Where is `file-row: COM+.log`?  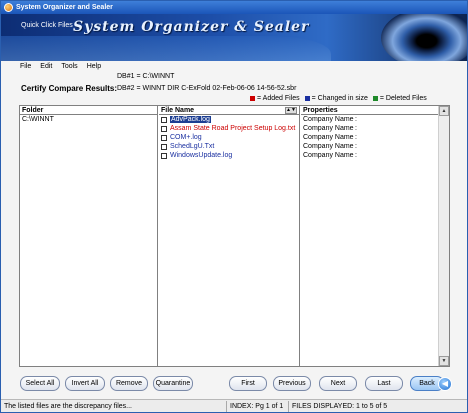 file-row: COM+.log is located at coordinates (229, 137).